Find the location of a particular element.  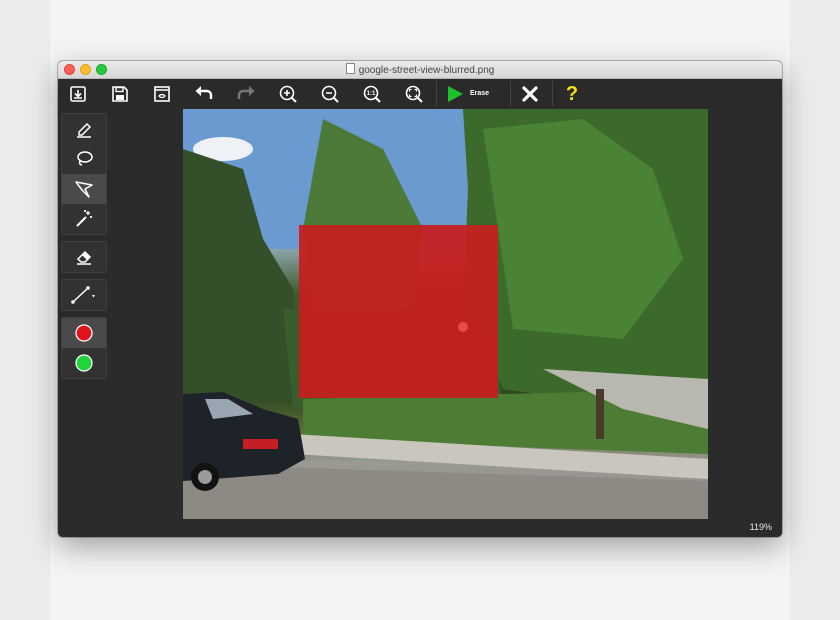

view-icon is located at coordinates (162, 93).